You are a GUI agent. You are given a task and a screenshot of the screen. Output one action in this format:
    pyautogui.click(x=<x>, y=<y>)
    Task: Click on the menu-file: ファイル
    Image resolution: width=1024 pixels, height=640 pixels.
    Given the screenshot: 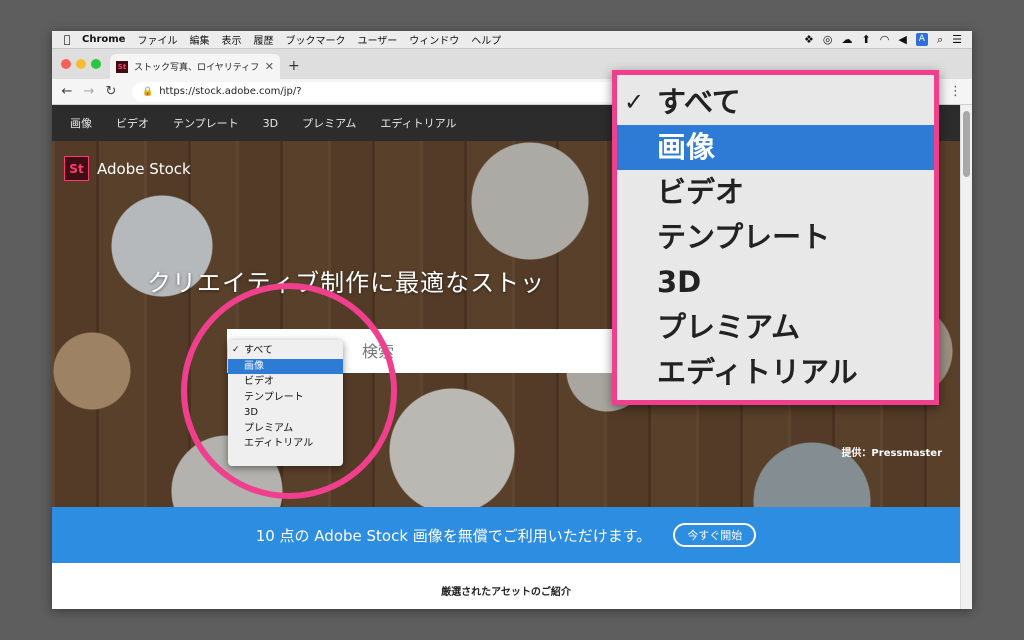 What is the action you would take?
    pyautogui.click(x=157, y=39)
    